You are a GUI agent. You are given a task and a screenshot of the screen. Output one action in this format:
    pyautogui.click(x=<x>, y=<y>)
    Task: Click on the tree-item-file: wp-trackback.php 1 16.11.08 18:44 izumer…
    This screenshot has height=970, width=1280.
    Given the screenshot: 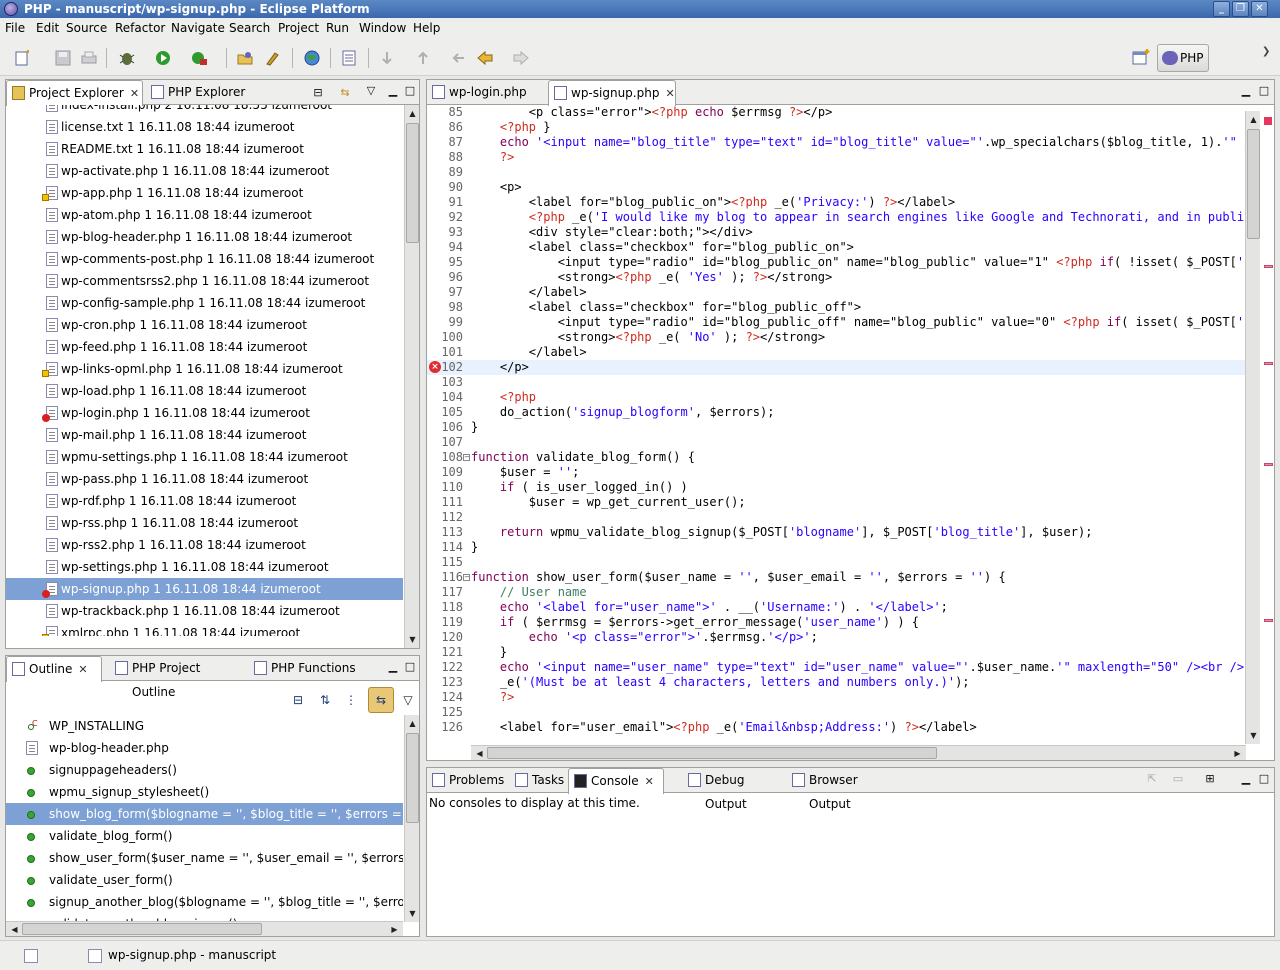 What is the action you would take?
    pyautogui.click(x=204, y=611)
    